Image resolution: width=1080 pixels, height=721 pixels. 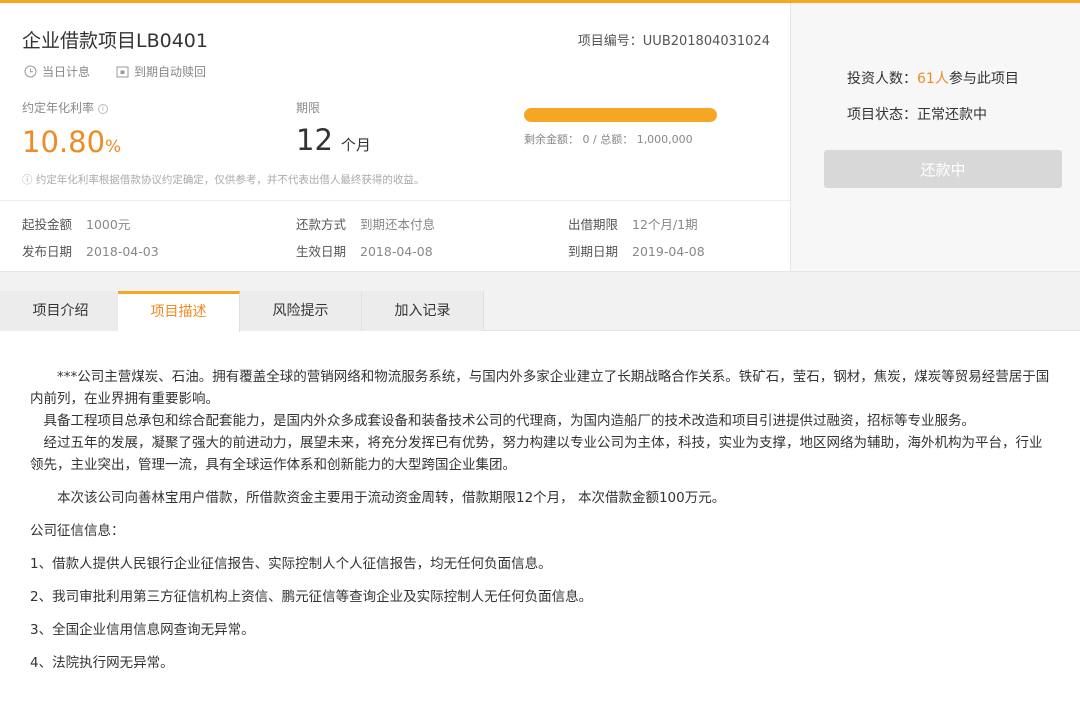 I want to click on detail-key: 还款方式, so click(x=321, y=224).